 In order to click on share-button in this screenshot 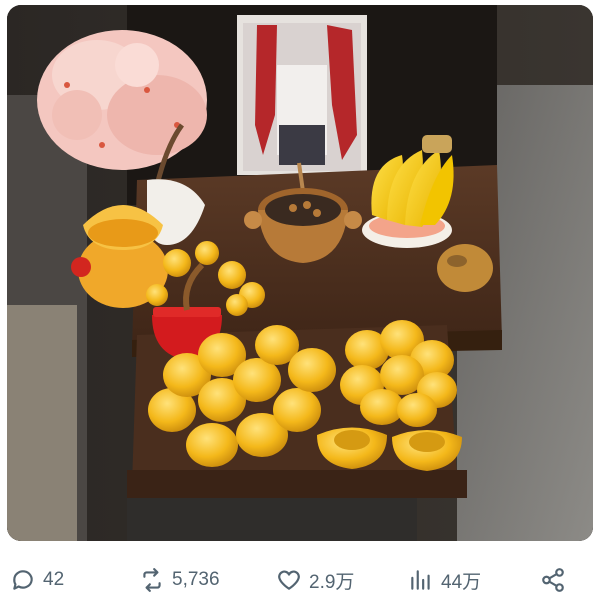, I will do `click(553, 580)`.